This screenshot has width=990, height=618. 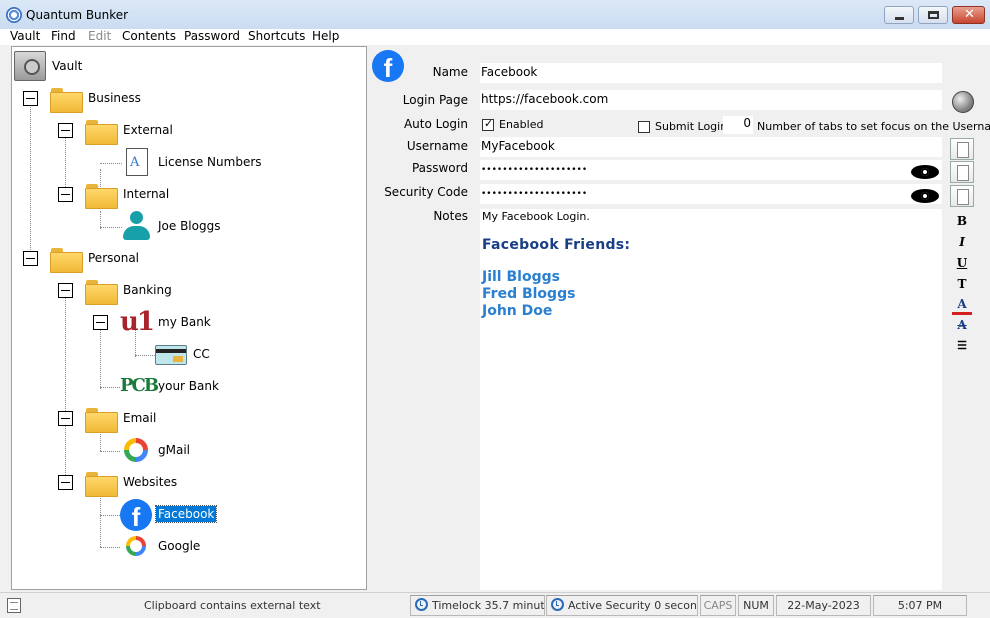 I want to click on notes-friend: Fred Bloggs, so click(x=529, y=294).